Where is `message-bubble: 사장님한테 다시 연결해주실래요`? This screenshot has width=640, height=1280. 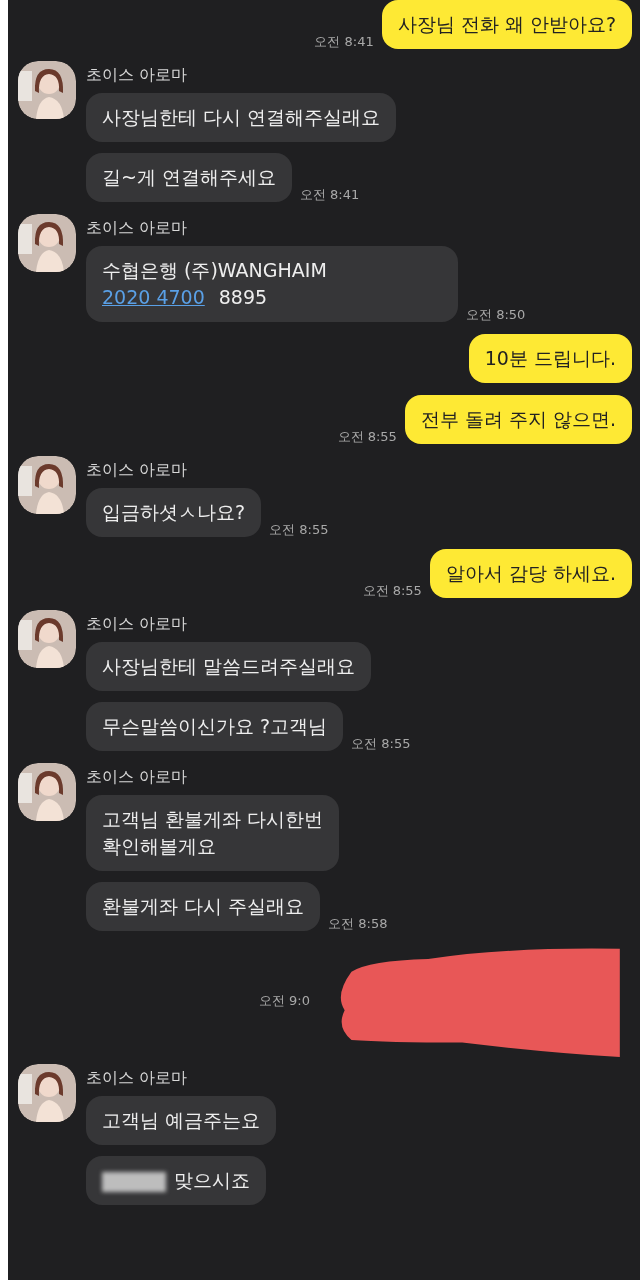 message-bubble: 사장님한테 다시 연결해주실래요 is located at coordinates (241, 117).